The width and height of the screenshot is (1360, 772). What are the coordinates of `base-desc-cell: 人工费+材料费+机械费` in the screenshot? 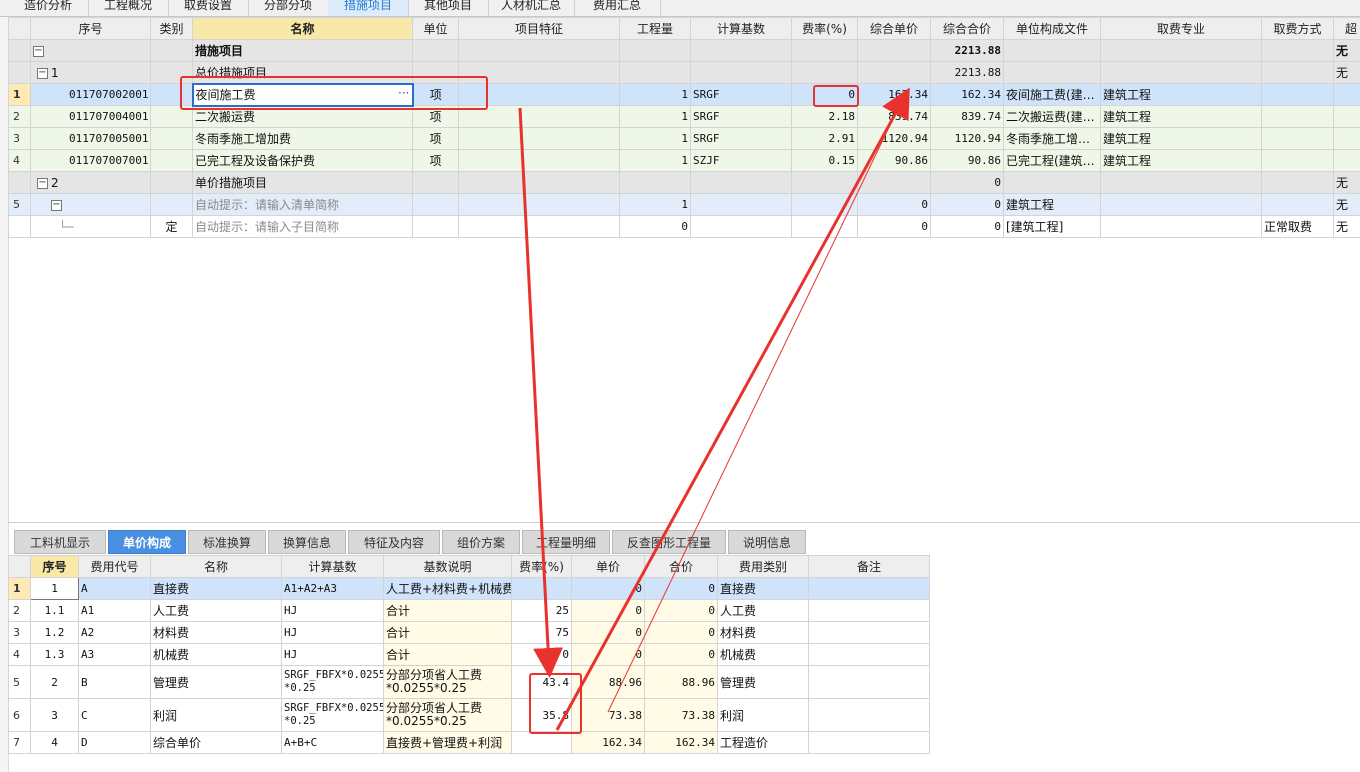 It's located at (447, 588).